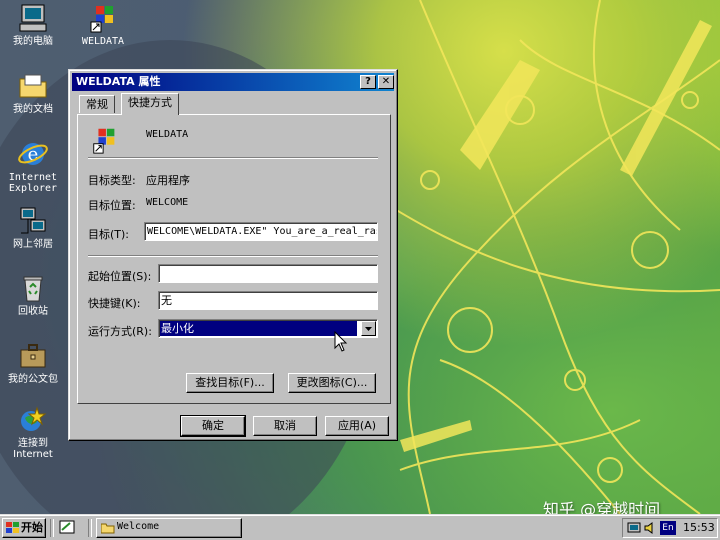 This screenshot has width=720, height=540. I want to click on target-label: 目标(T):, so click(109, 234).